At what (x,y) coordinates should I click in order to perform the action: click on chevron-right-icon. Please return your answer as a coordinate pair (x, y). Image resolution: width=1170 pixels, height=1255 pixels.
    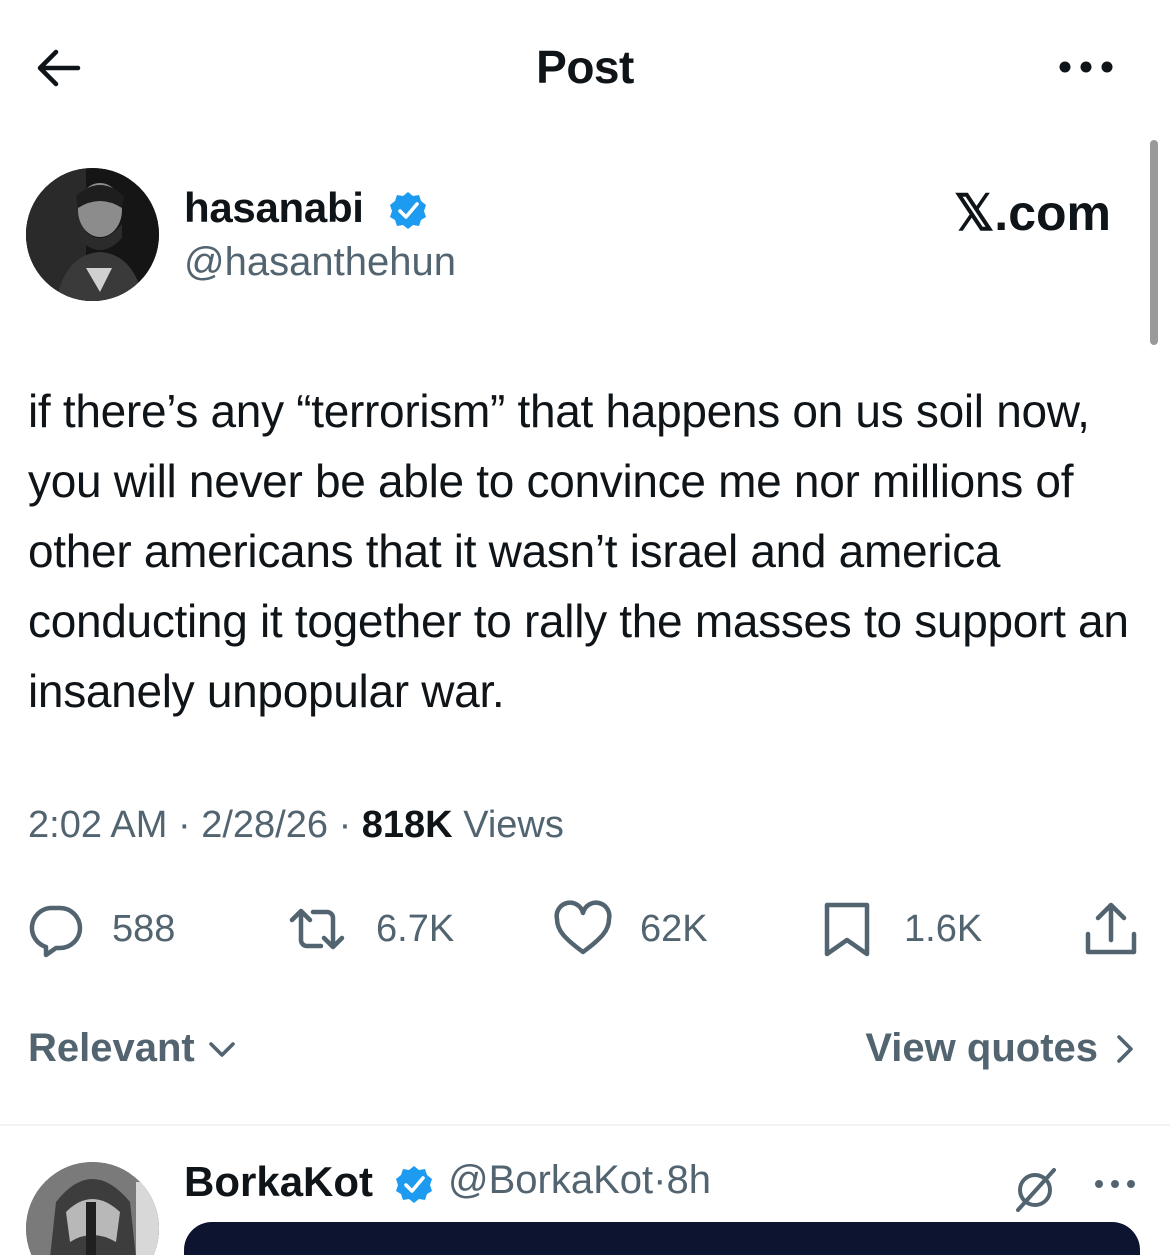
    Looking at the image, I should click on (1125, 1048).